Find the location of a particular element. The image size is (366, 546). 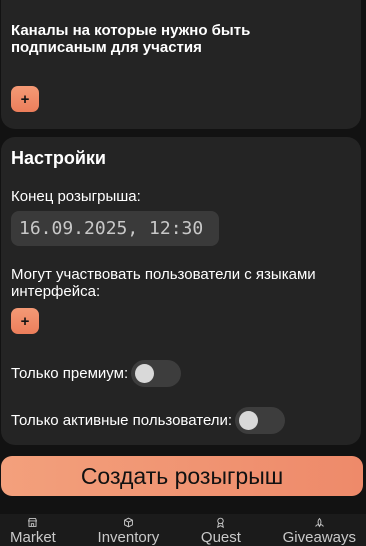

tab-label: Inventory is located at coordinates (129, 537).